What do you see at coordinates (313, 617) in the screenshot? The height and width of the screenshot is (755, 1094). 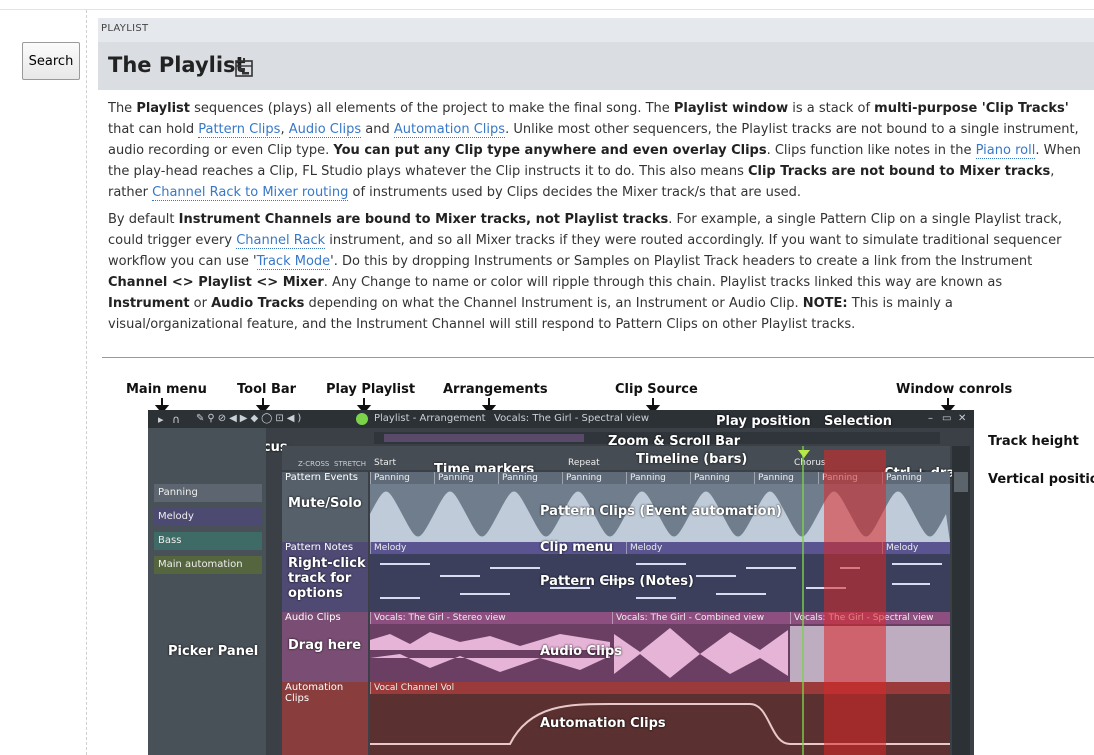 I see `track-label: Audio Clips` at bounding box center [313, 617].